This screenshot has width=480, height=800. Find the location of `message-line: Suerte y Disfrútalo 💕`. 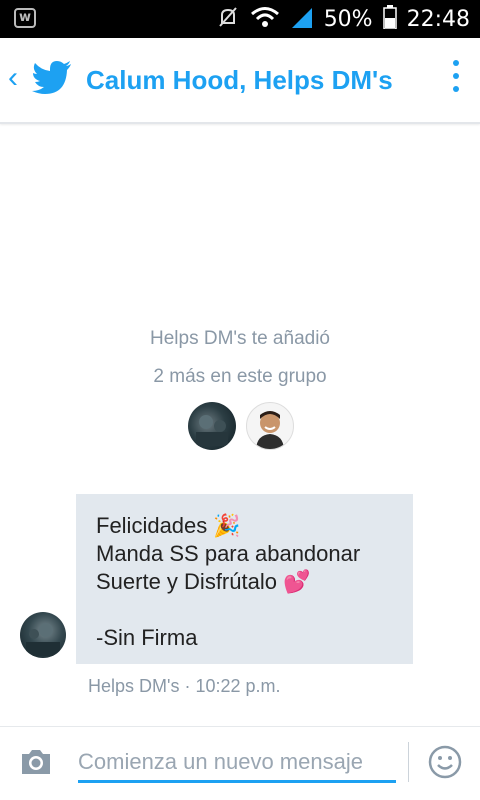

message-line: Suerte y Disfrútalo 💕 is located at coordinates (203, 581).